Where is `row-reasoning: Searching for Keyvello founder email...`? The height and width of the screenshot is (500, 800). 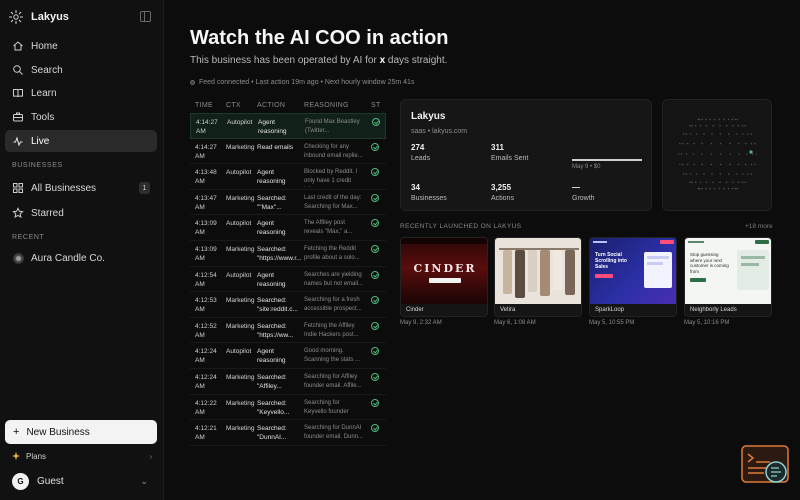
row-reasoning: Searching for Keyvello founder email... is located at coordinates (326, 407).